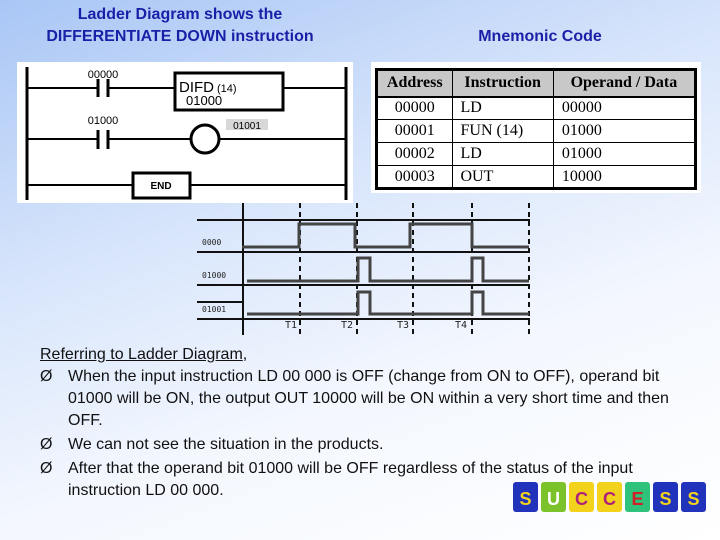 This screenshot has height=540, width=720. What do you see at coordinates (245, 354) in the screenshot?
I see `intro-tail: ,` at bounding box center [245, 354].